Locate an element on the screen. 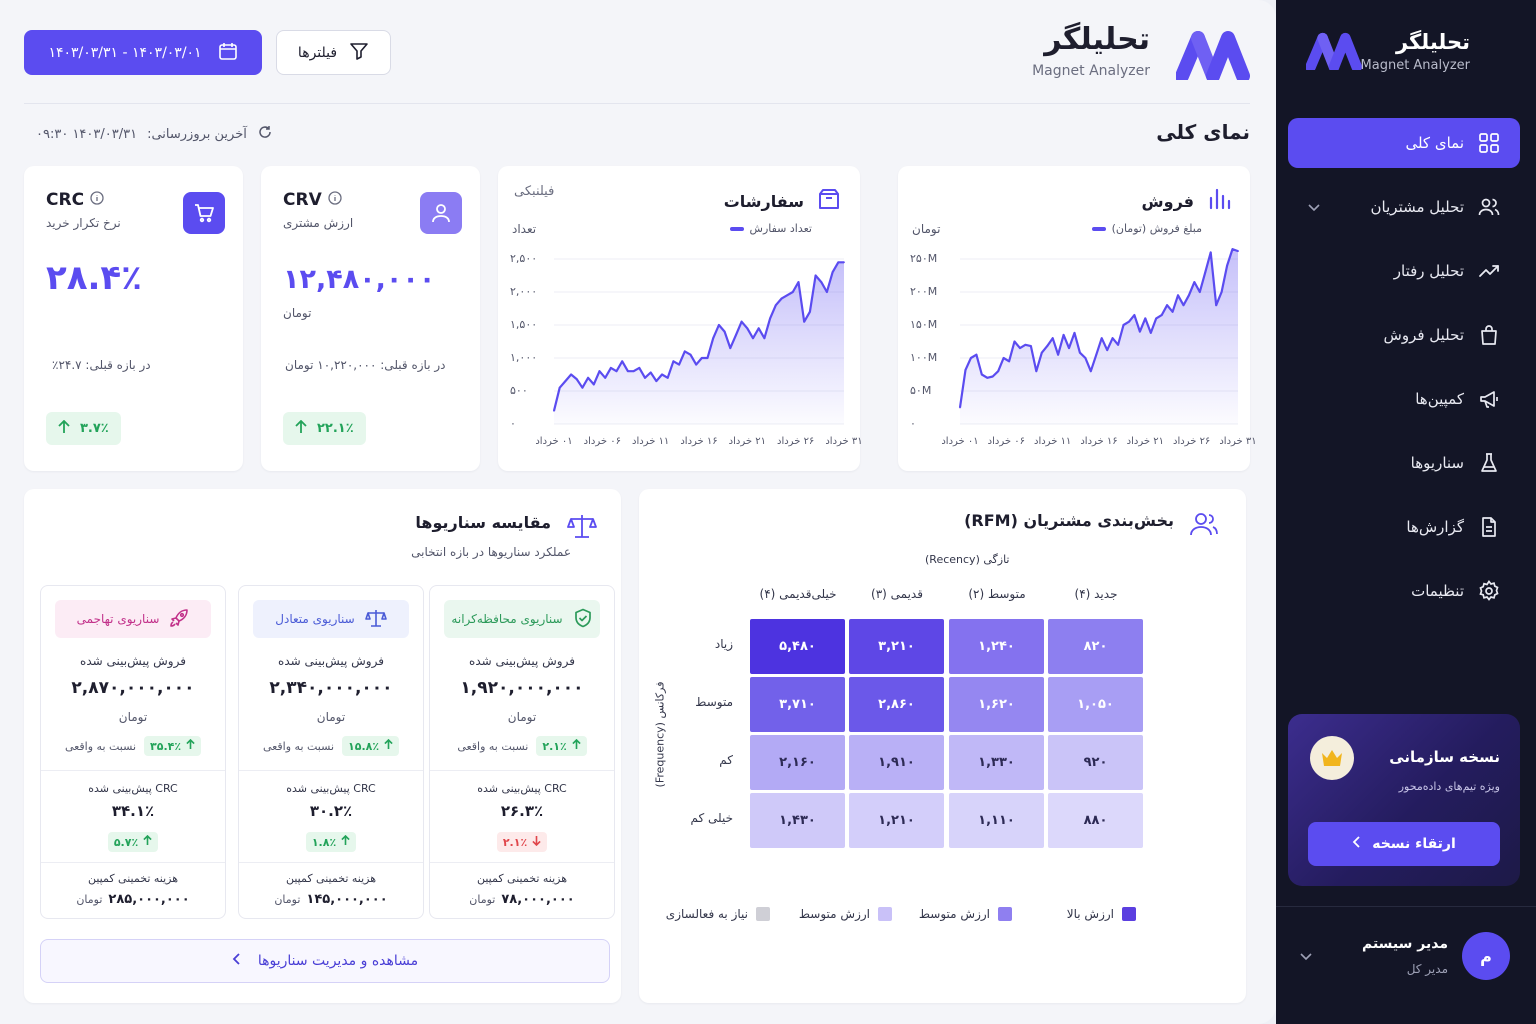 This screenshot has height=1024, width=1536. rfm-cell: ۲,۱۶۰ is located at coordinates (797, 762).